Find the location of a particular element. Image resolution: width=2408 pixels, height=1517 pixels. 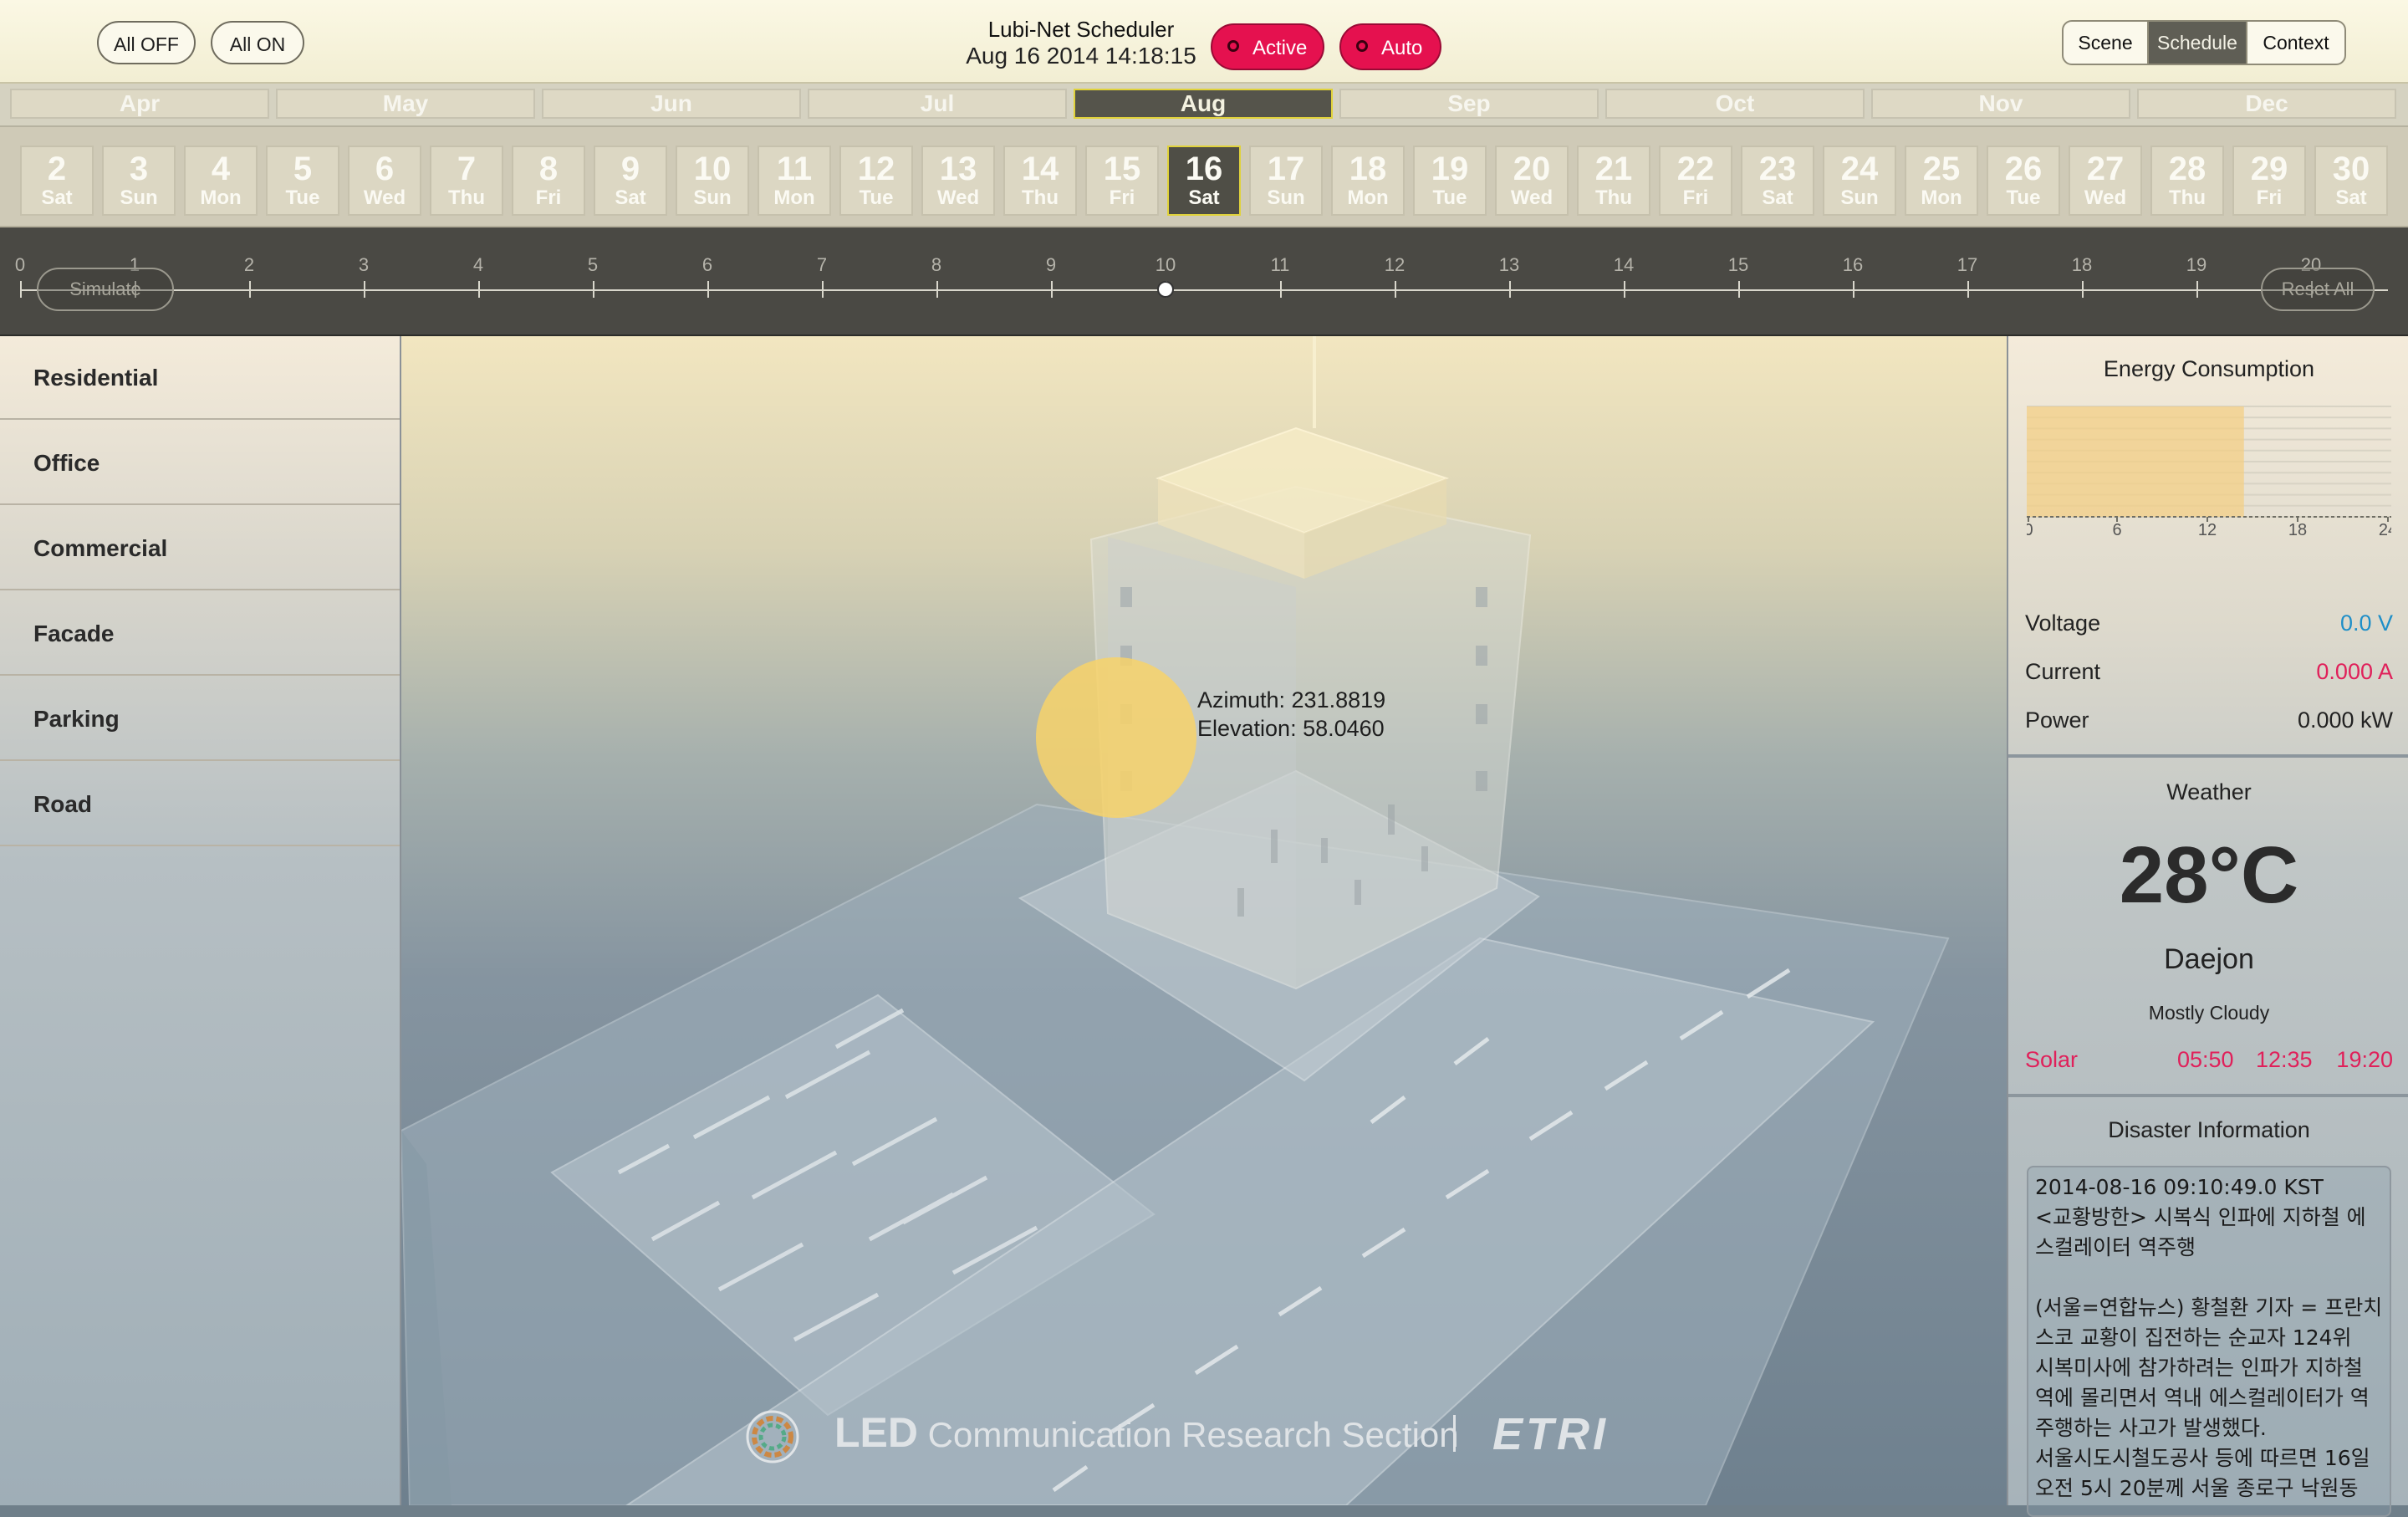

day-6: 6 Wed is located at coordinates (385, 181).